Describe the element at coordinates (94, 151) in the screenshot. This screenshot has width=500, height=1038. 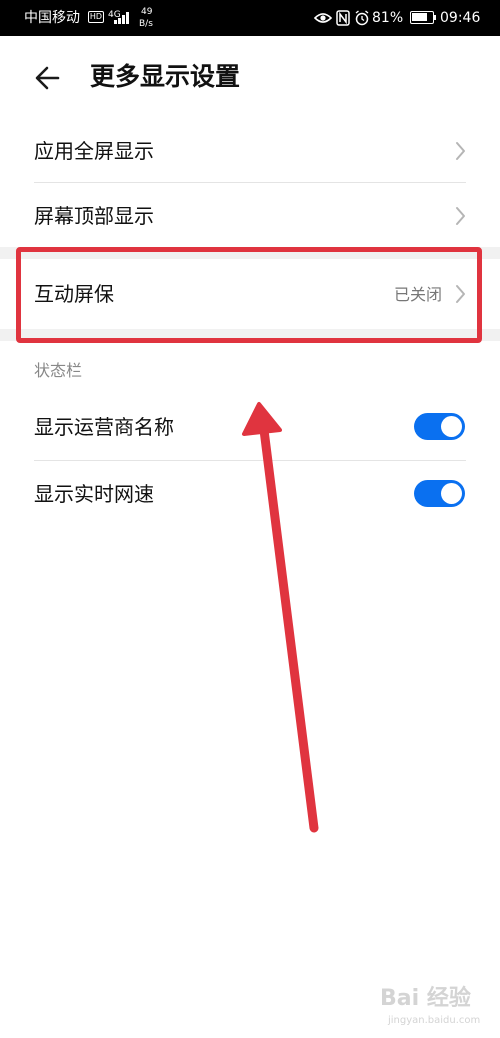
I see `setting-label: 应用全屏显示` at that location.